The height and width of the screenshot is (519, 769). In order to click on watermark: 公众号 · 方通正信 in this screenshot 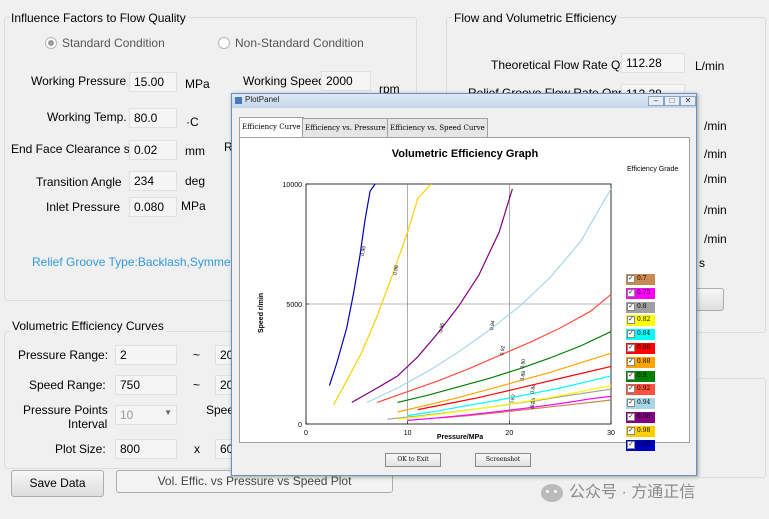, I will do `click(618, 490)`.